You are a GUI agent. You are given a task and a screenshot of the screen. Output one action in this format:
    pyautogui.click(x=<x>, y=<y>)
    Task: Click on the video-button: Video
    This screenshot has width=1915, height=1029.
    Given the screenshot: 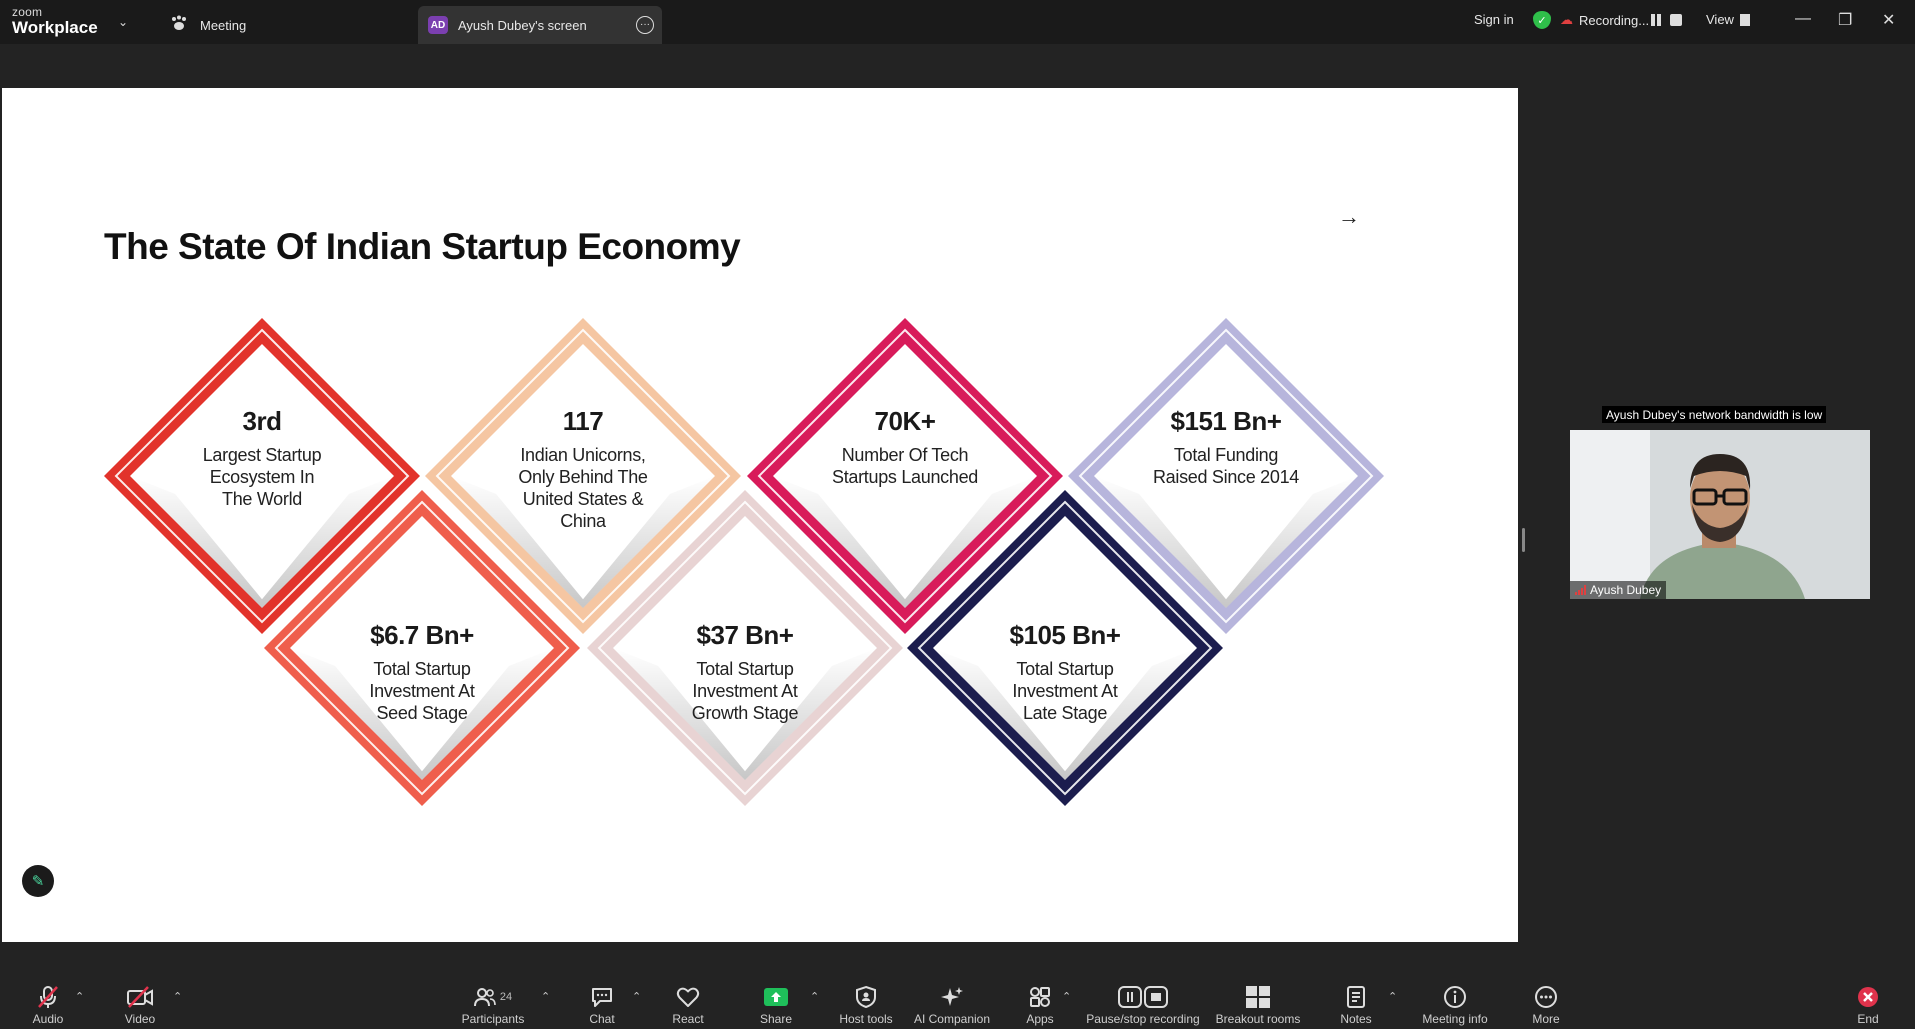 What is the action you would take?
    pyautogui.click(x=140, y=995)
    